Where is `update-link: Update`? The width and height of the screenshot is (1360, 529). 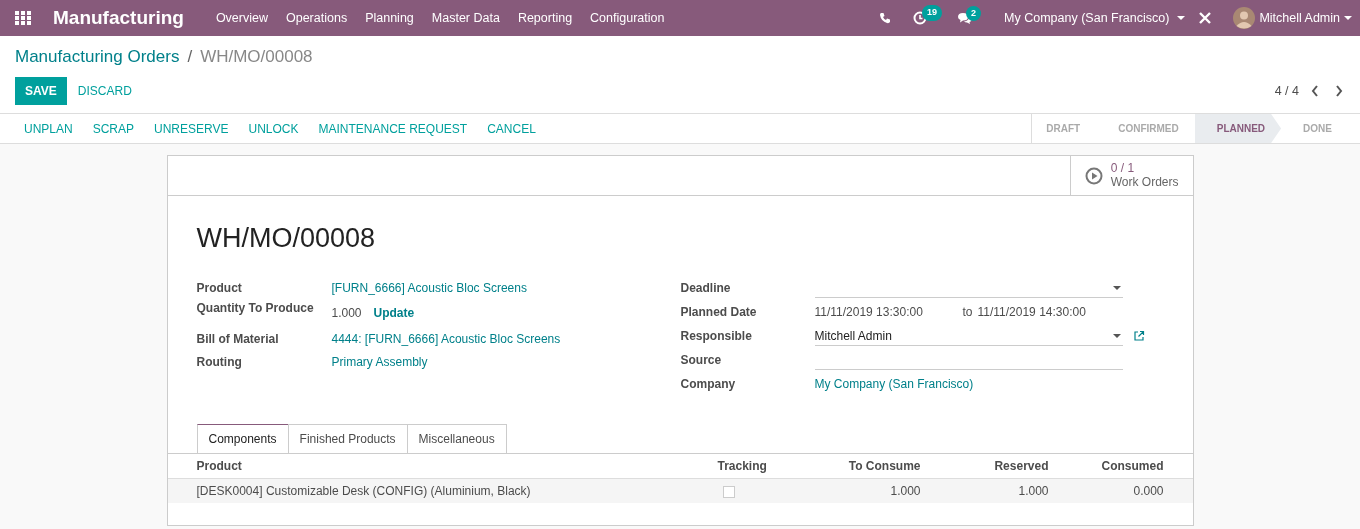 update-link: Update is located at coordinates (394, 313).